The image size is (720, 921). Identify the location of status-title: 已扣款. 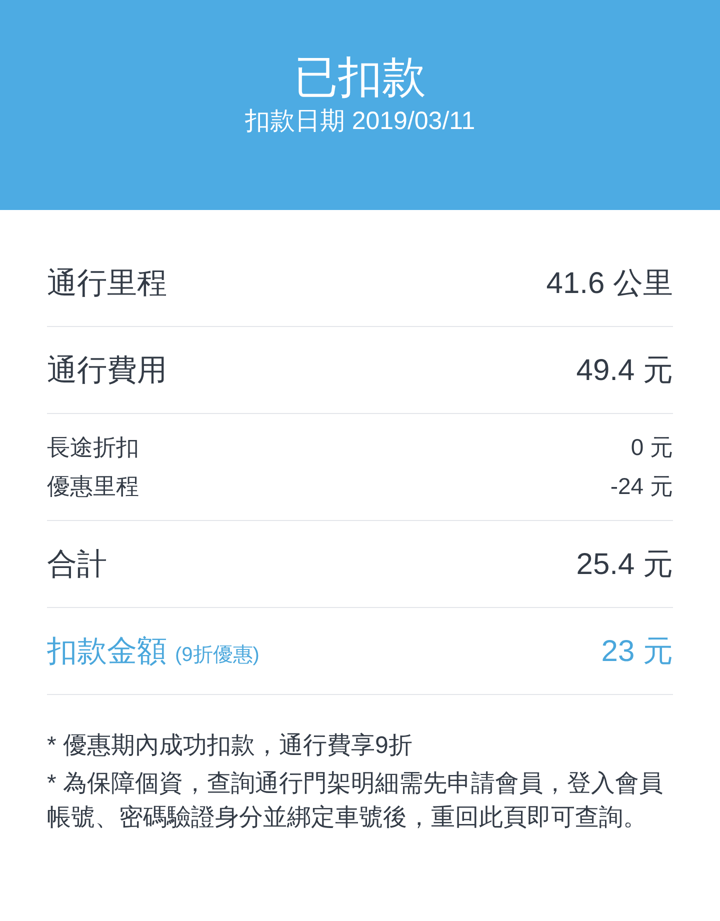
(360, 78).